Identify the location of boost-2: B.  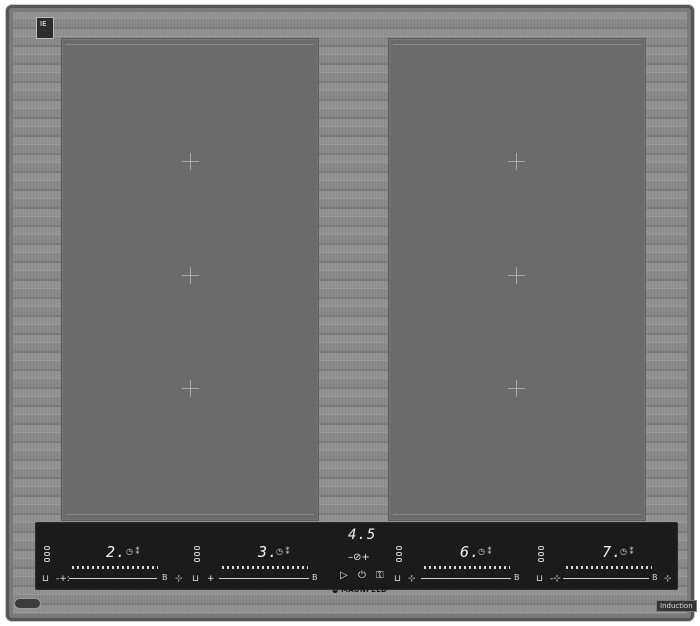
(315, 577).